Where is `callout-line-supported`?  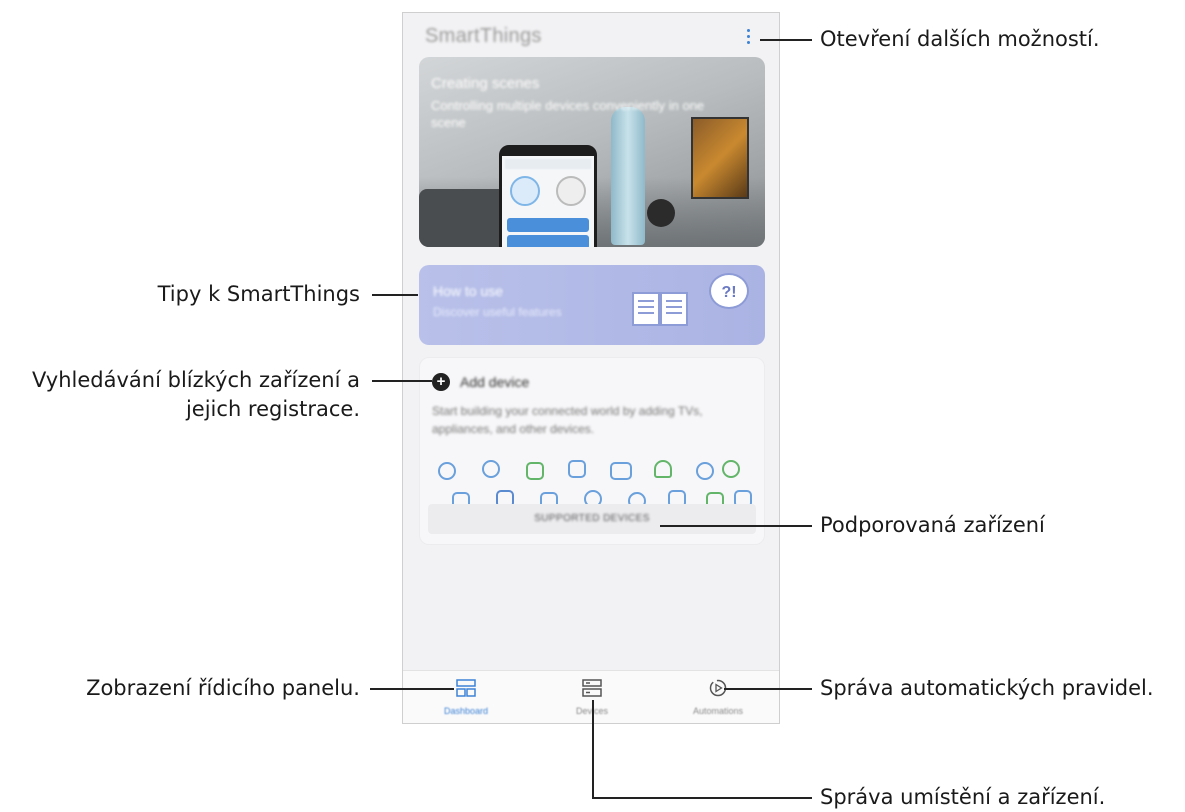 callout-line-supported is located at coordinates (736, 526).